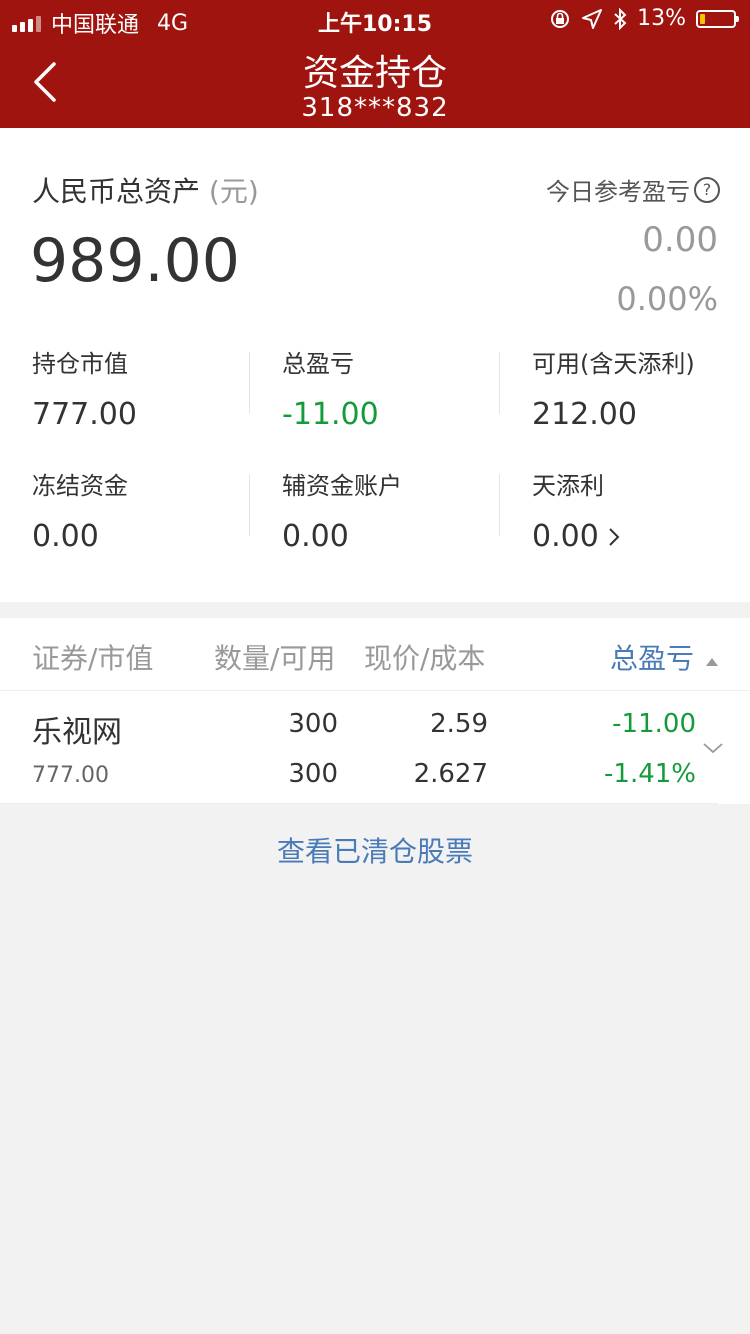  What do you see at coordinates (459, 724) in the screenshot?
I see `stock-price: 2.59` at bounding box center [459, 724].